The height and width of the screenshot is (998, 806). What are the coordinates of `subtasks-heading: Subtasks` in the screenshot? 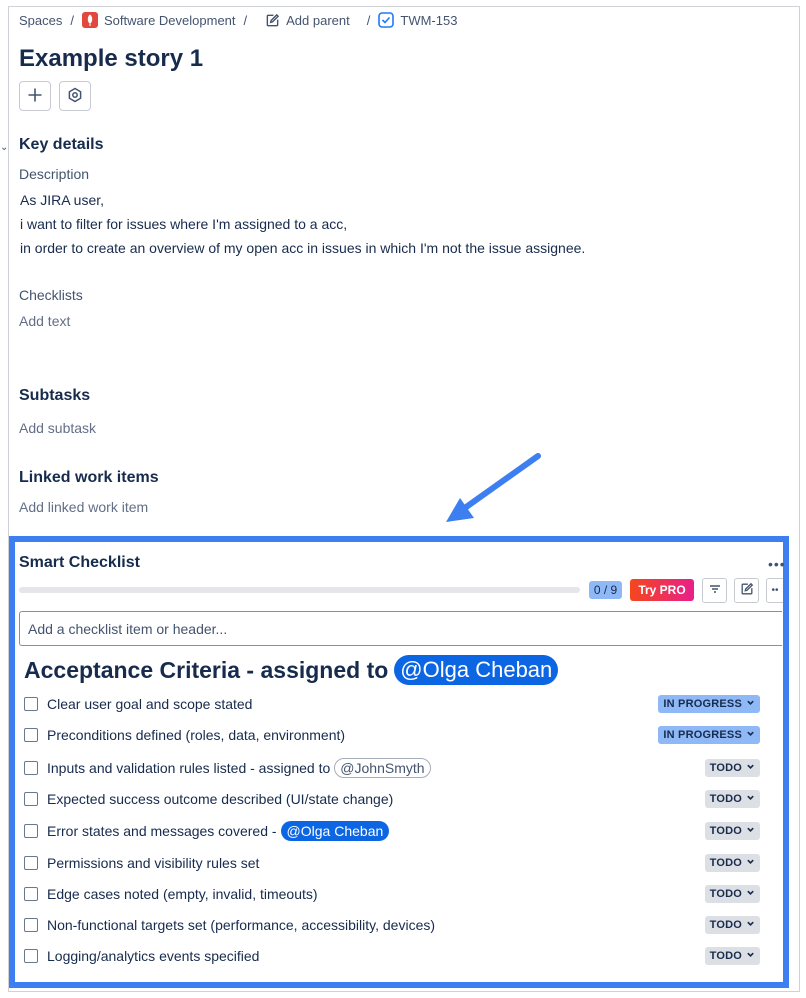 It's located at (55, 395).